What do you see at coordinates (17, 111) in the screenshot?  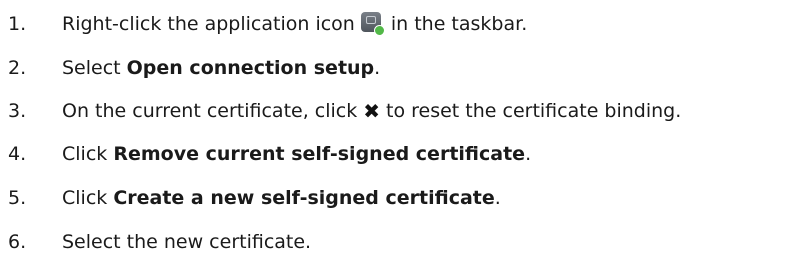 I see `step-number: 3.` at bounding box center [17, 111].